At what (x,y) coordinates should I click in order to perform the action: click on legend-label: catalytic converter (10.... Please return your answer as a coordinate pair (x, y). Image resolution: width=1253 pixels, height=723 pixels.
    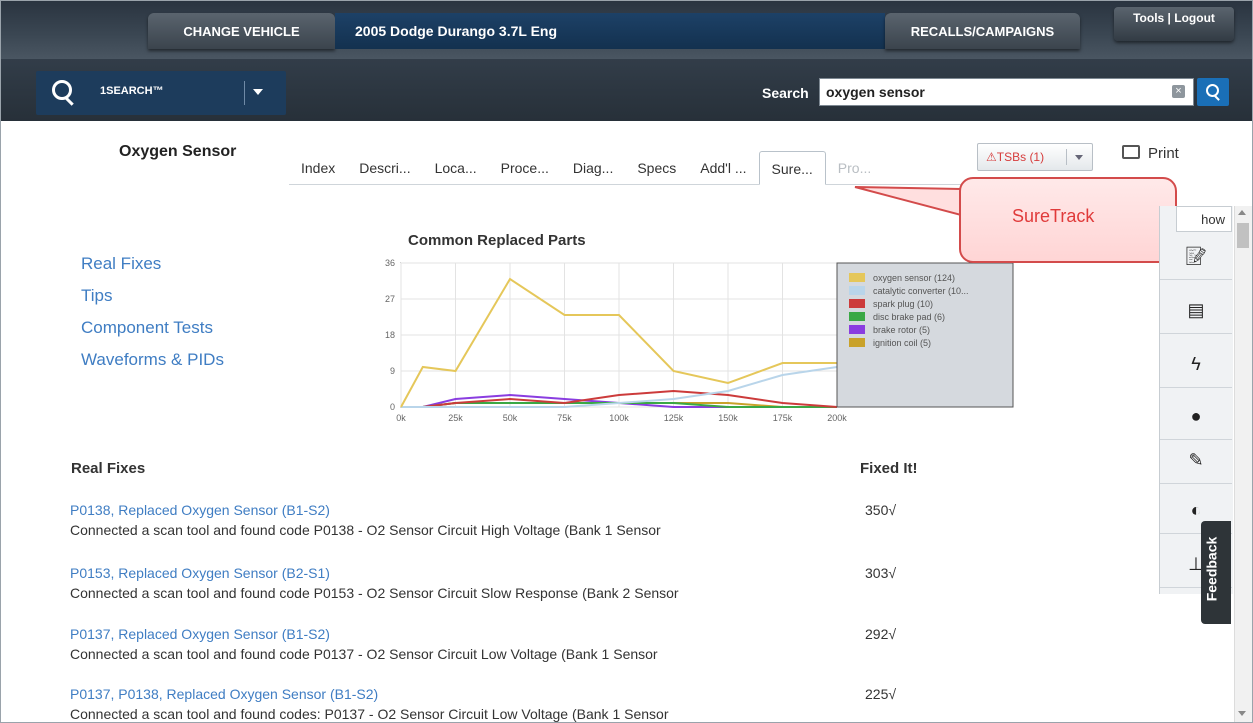
    Looking at the image, I should click on (921, 291).